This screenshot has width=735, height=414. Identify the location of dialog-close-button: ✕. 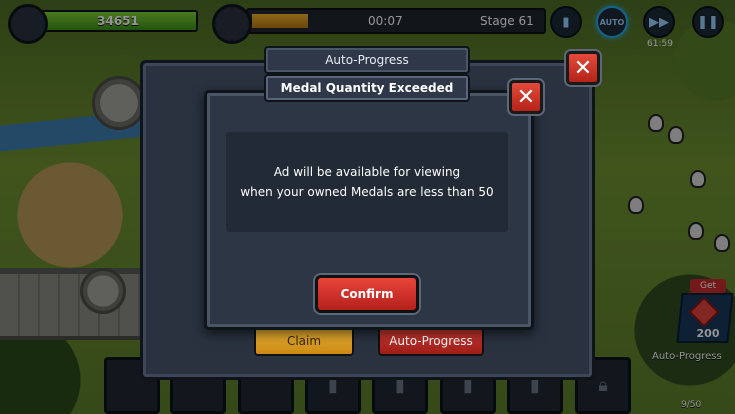
(526, 97).